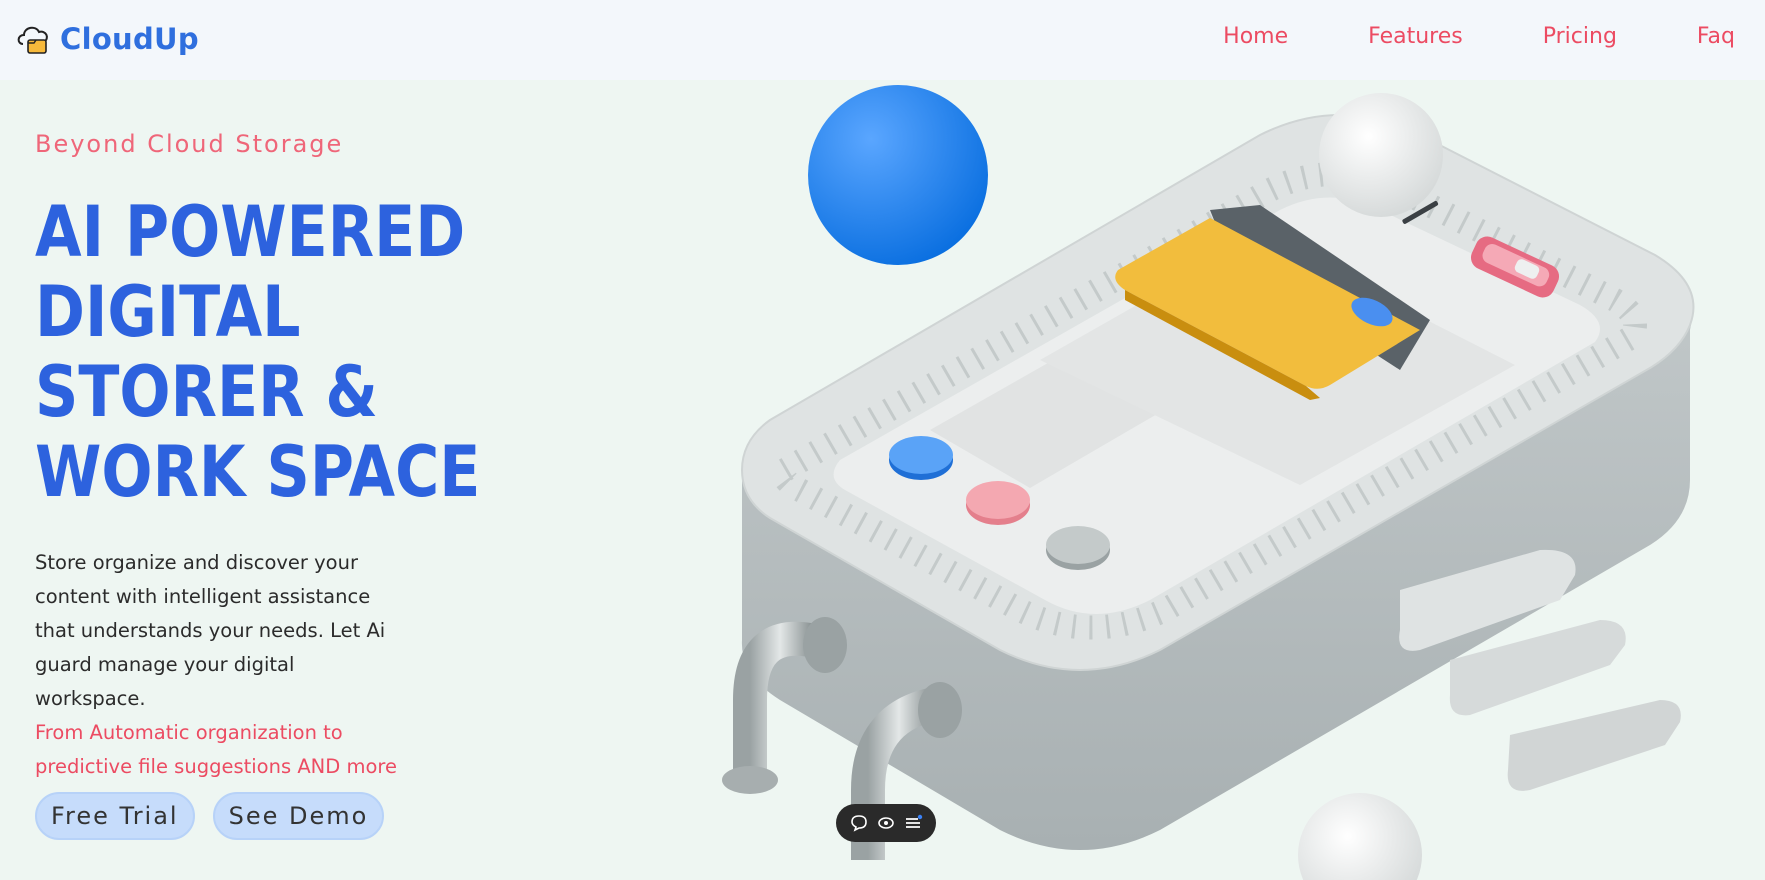  I want to click on nav-faq: Faq, so click(1716, 36).